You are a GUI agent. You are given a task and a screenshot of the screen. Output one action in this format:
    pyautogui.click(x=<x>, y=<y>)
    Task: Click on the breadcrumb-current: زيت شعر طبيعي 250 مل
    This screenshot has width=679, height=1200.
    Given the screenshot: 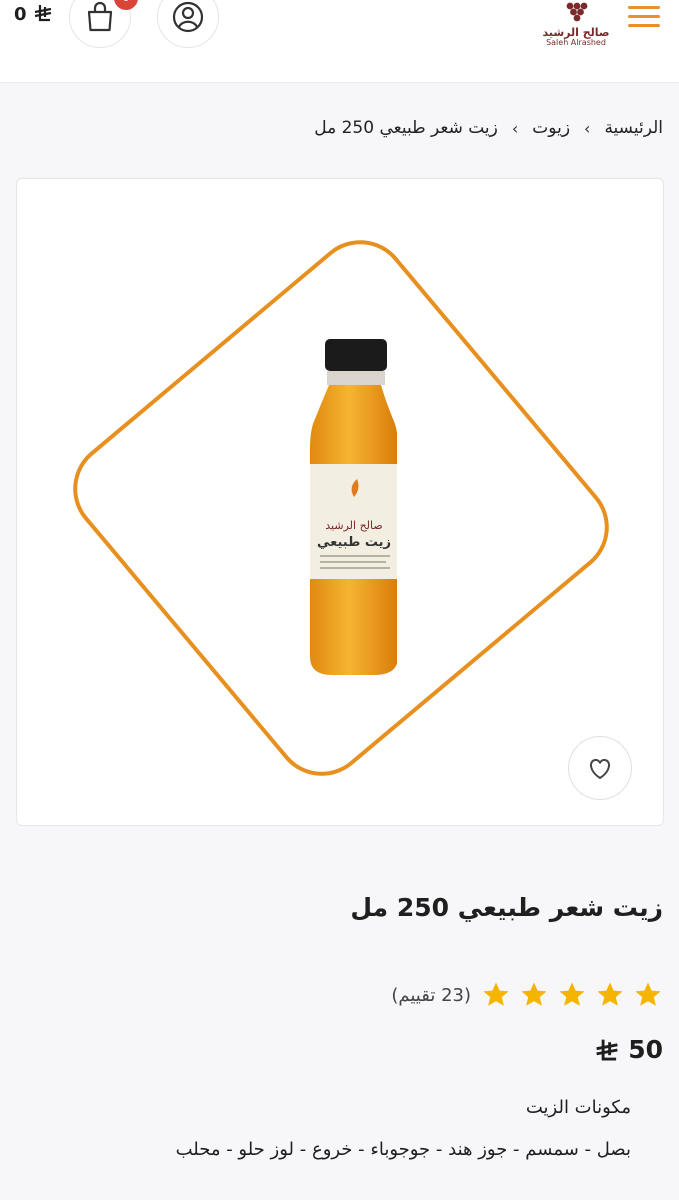 What is the action you would take?
    pyautogui.click(x=406, y=128)
    